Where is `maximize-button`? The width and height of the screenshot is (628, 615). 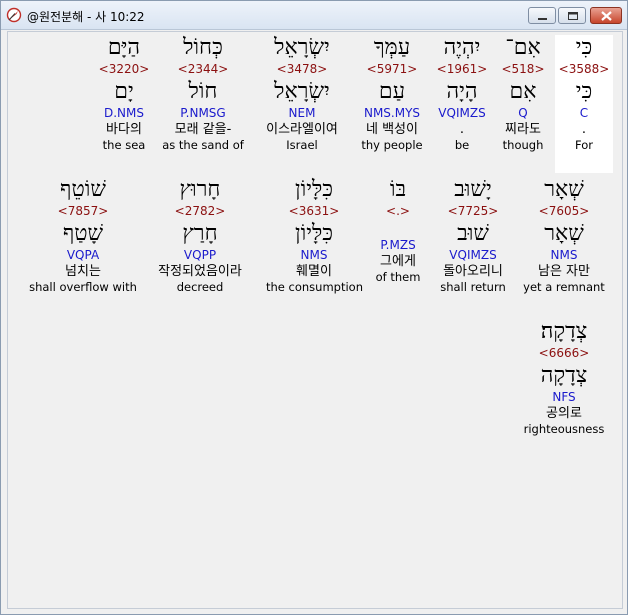
maximize-button is located at coordinates (572, 15).